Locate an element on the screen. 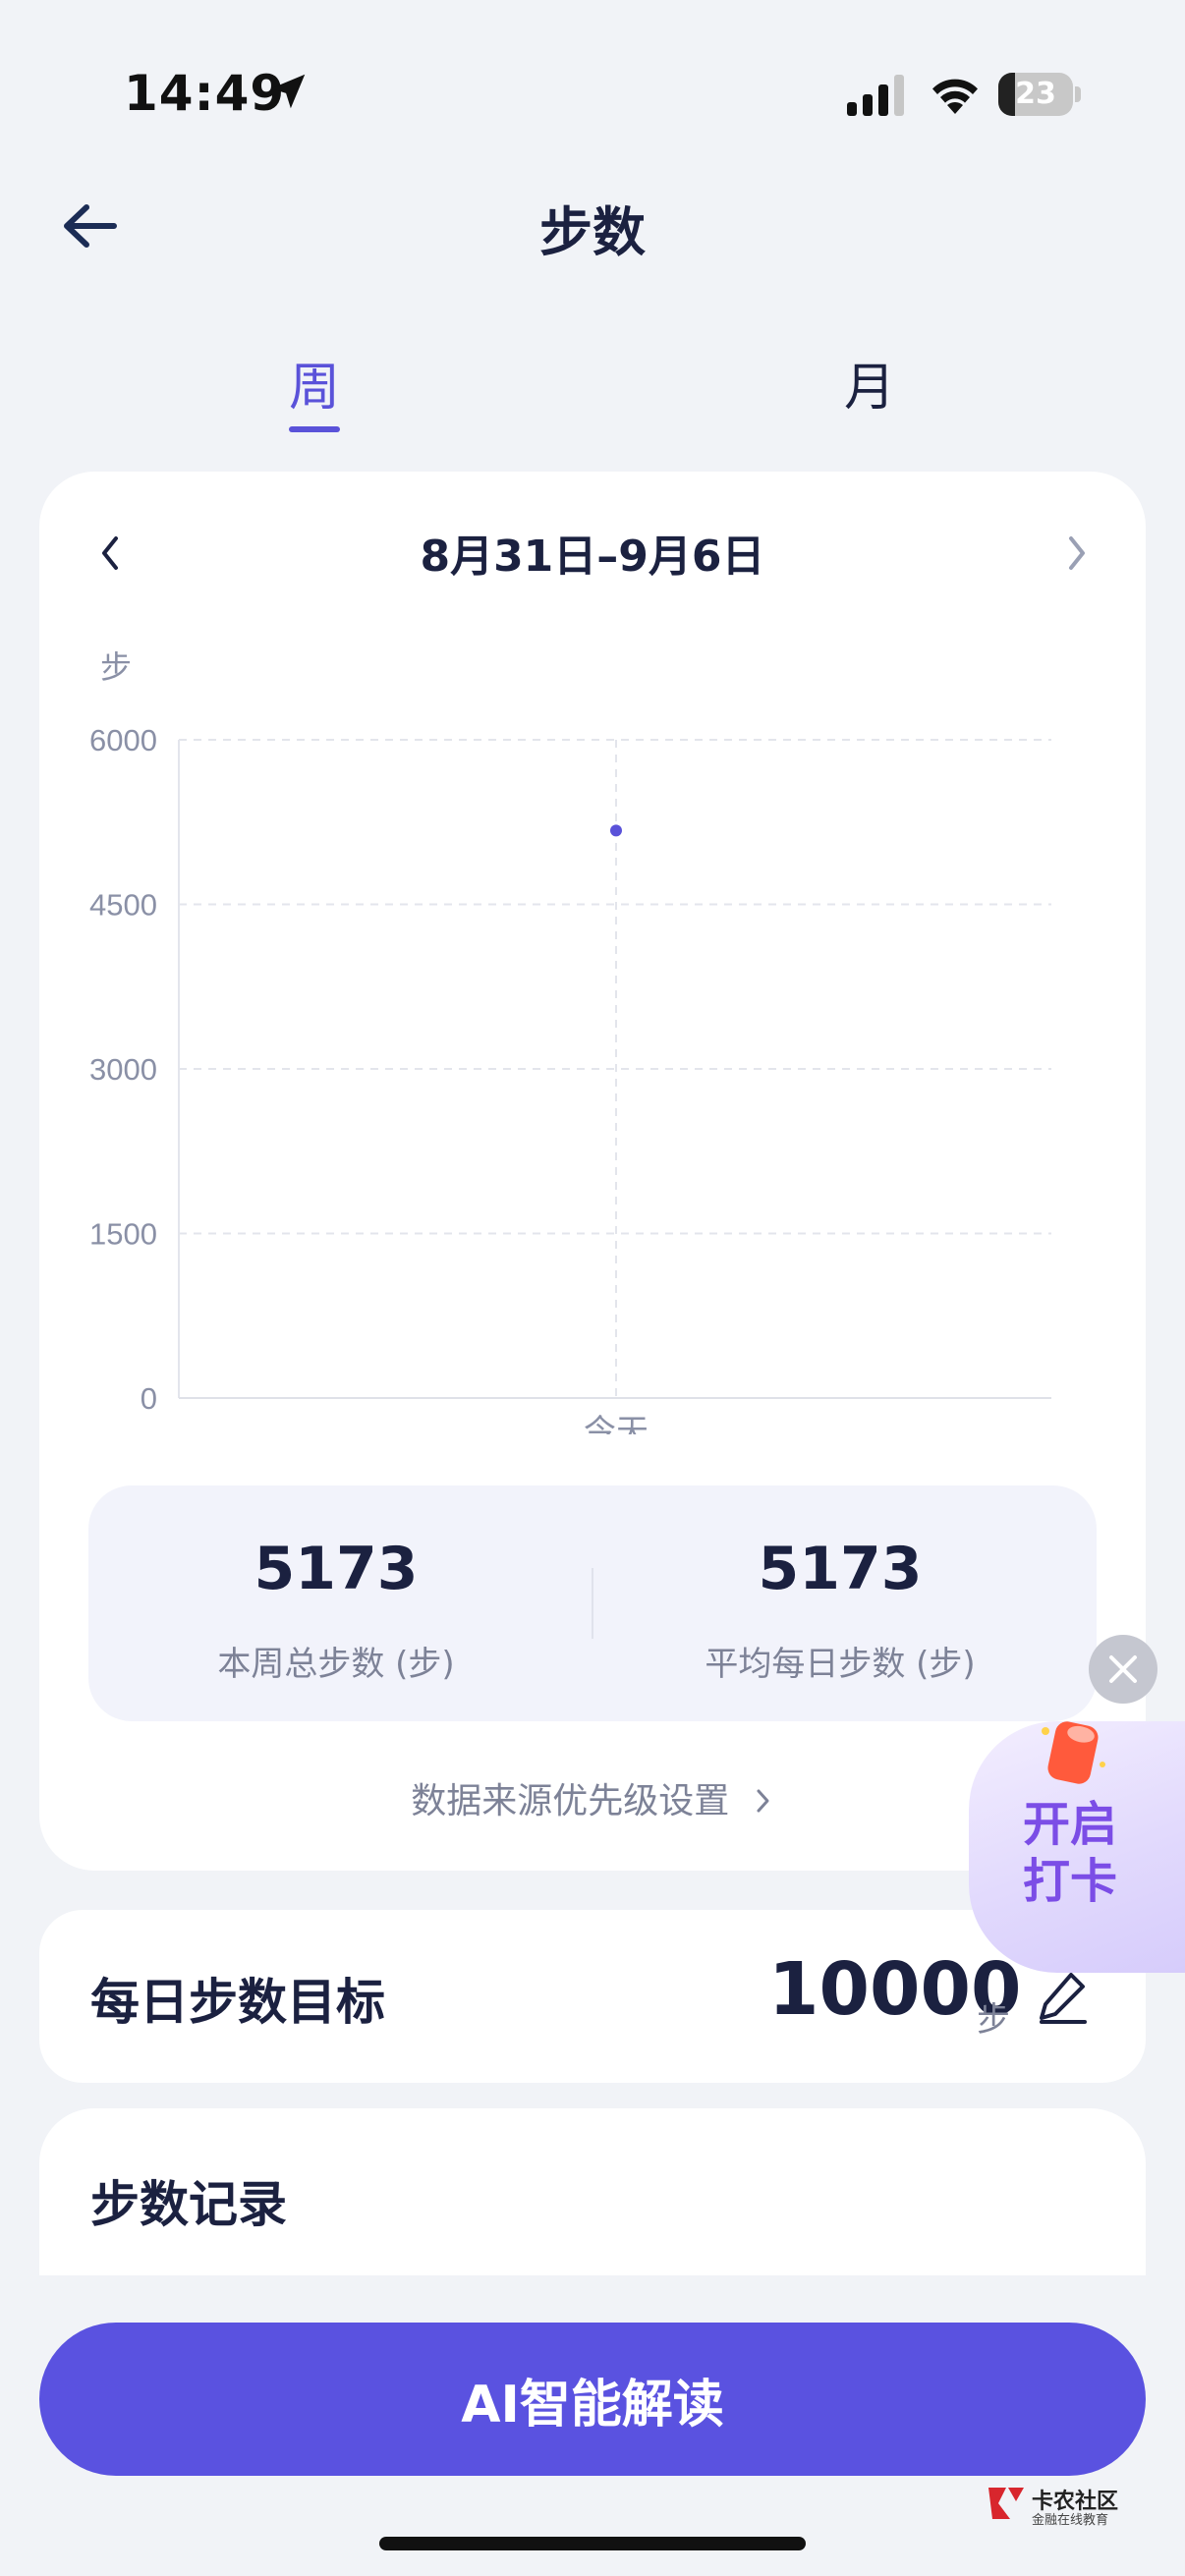 The width and height of the screenshot is (1185, 2576). weekly-total-value: 5173 is located at coordinates (337, 1569).